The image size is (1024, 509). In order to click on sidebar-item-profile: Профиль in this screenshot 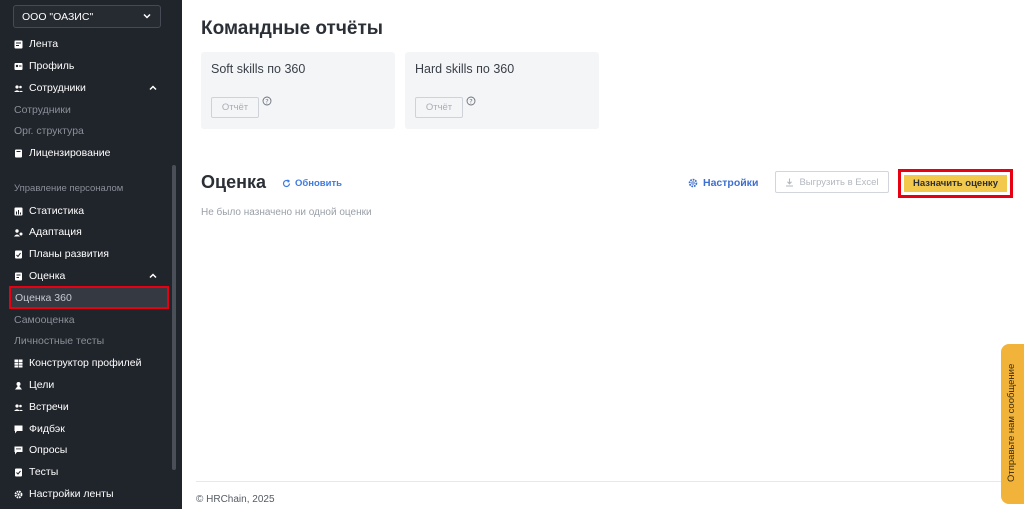, I will do `click(44, 66)`.